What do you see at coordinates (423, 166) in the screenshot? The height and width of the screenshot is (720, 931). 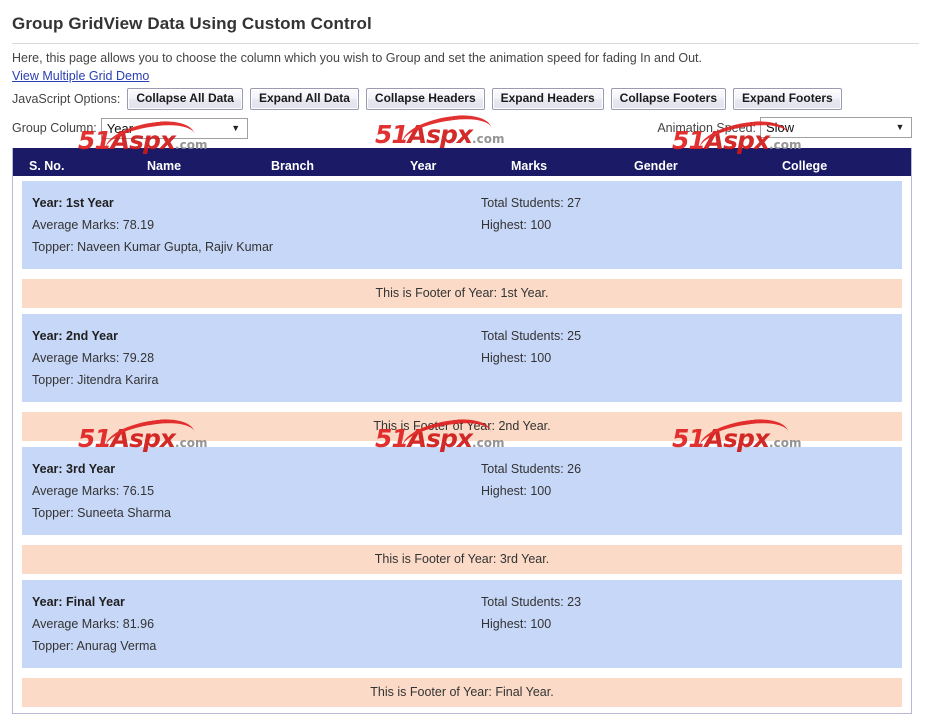 I see `column-header-year: Year` at bounding box center [423, 166].